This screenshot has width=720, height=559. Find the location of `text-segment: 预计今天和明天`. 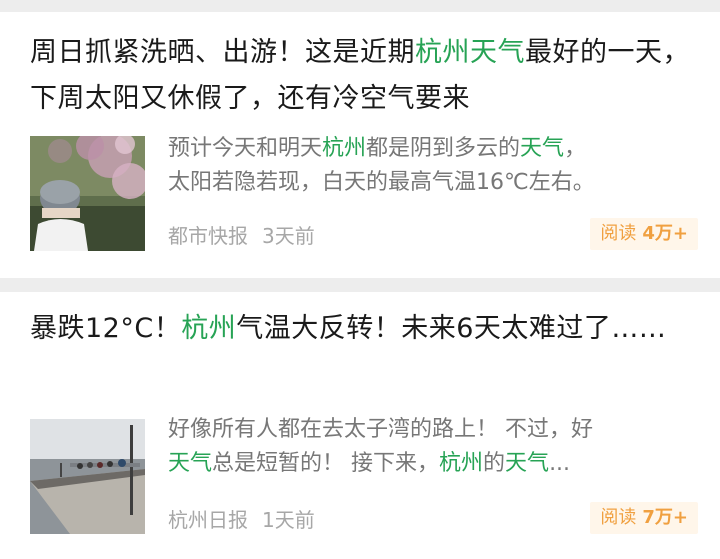

text-segment: 预计今天和明天 is located at coordinates (245, 148).